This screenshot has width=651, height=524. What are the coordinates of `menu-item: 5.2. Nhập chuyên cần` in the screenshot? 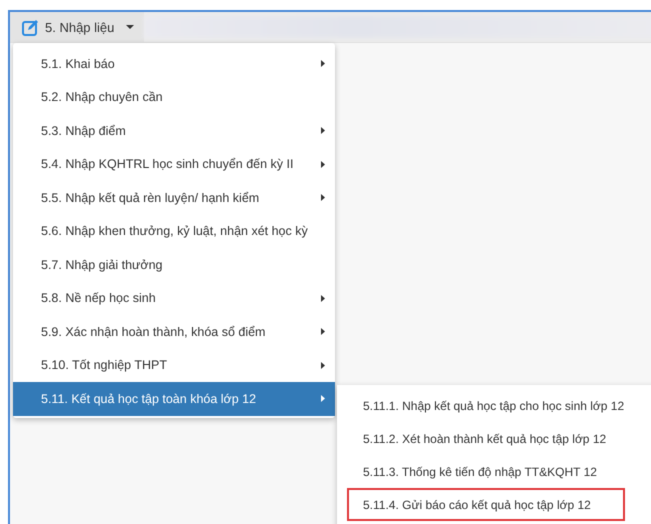 It's located at (174, 97).